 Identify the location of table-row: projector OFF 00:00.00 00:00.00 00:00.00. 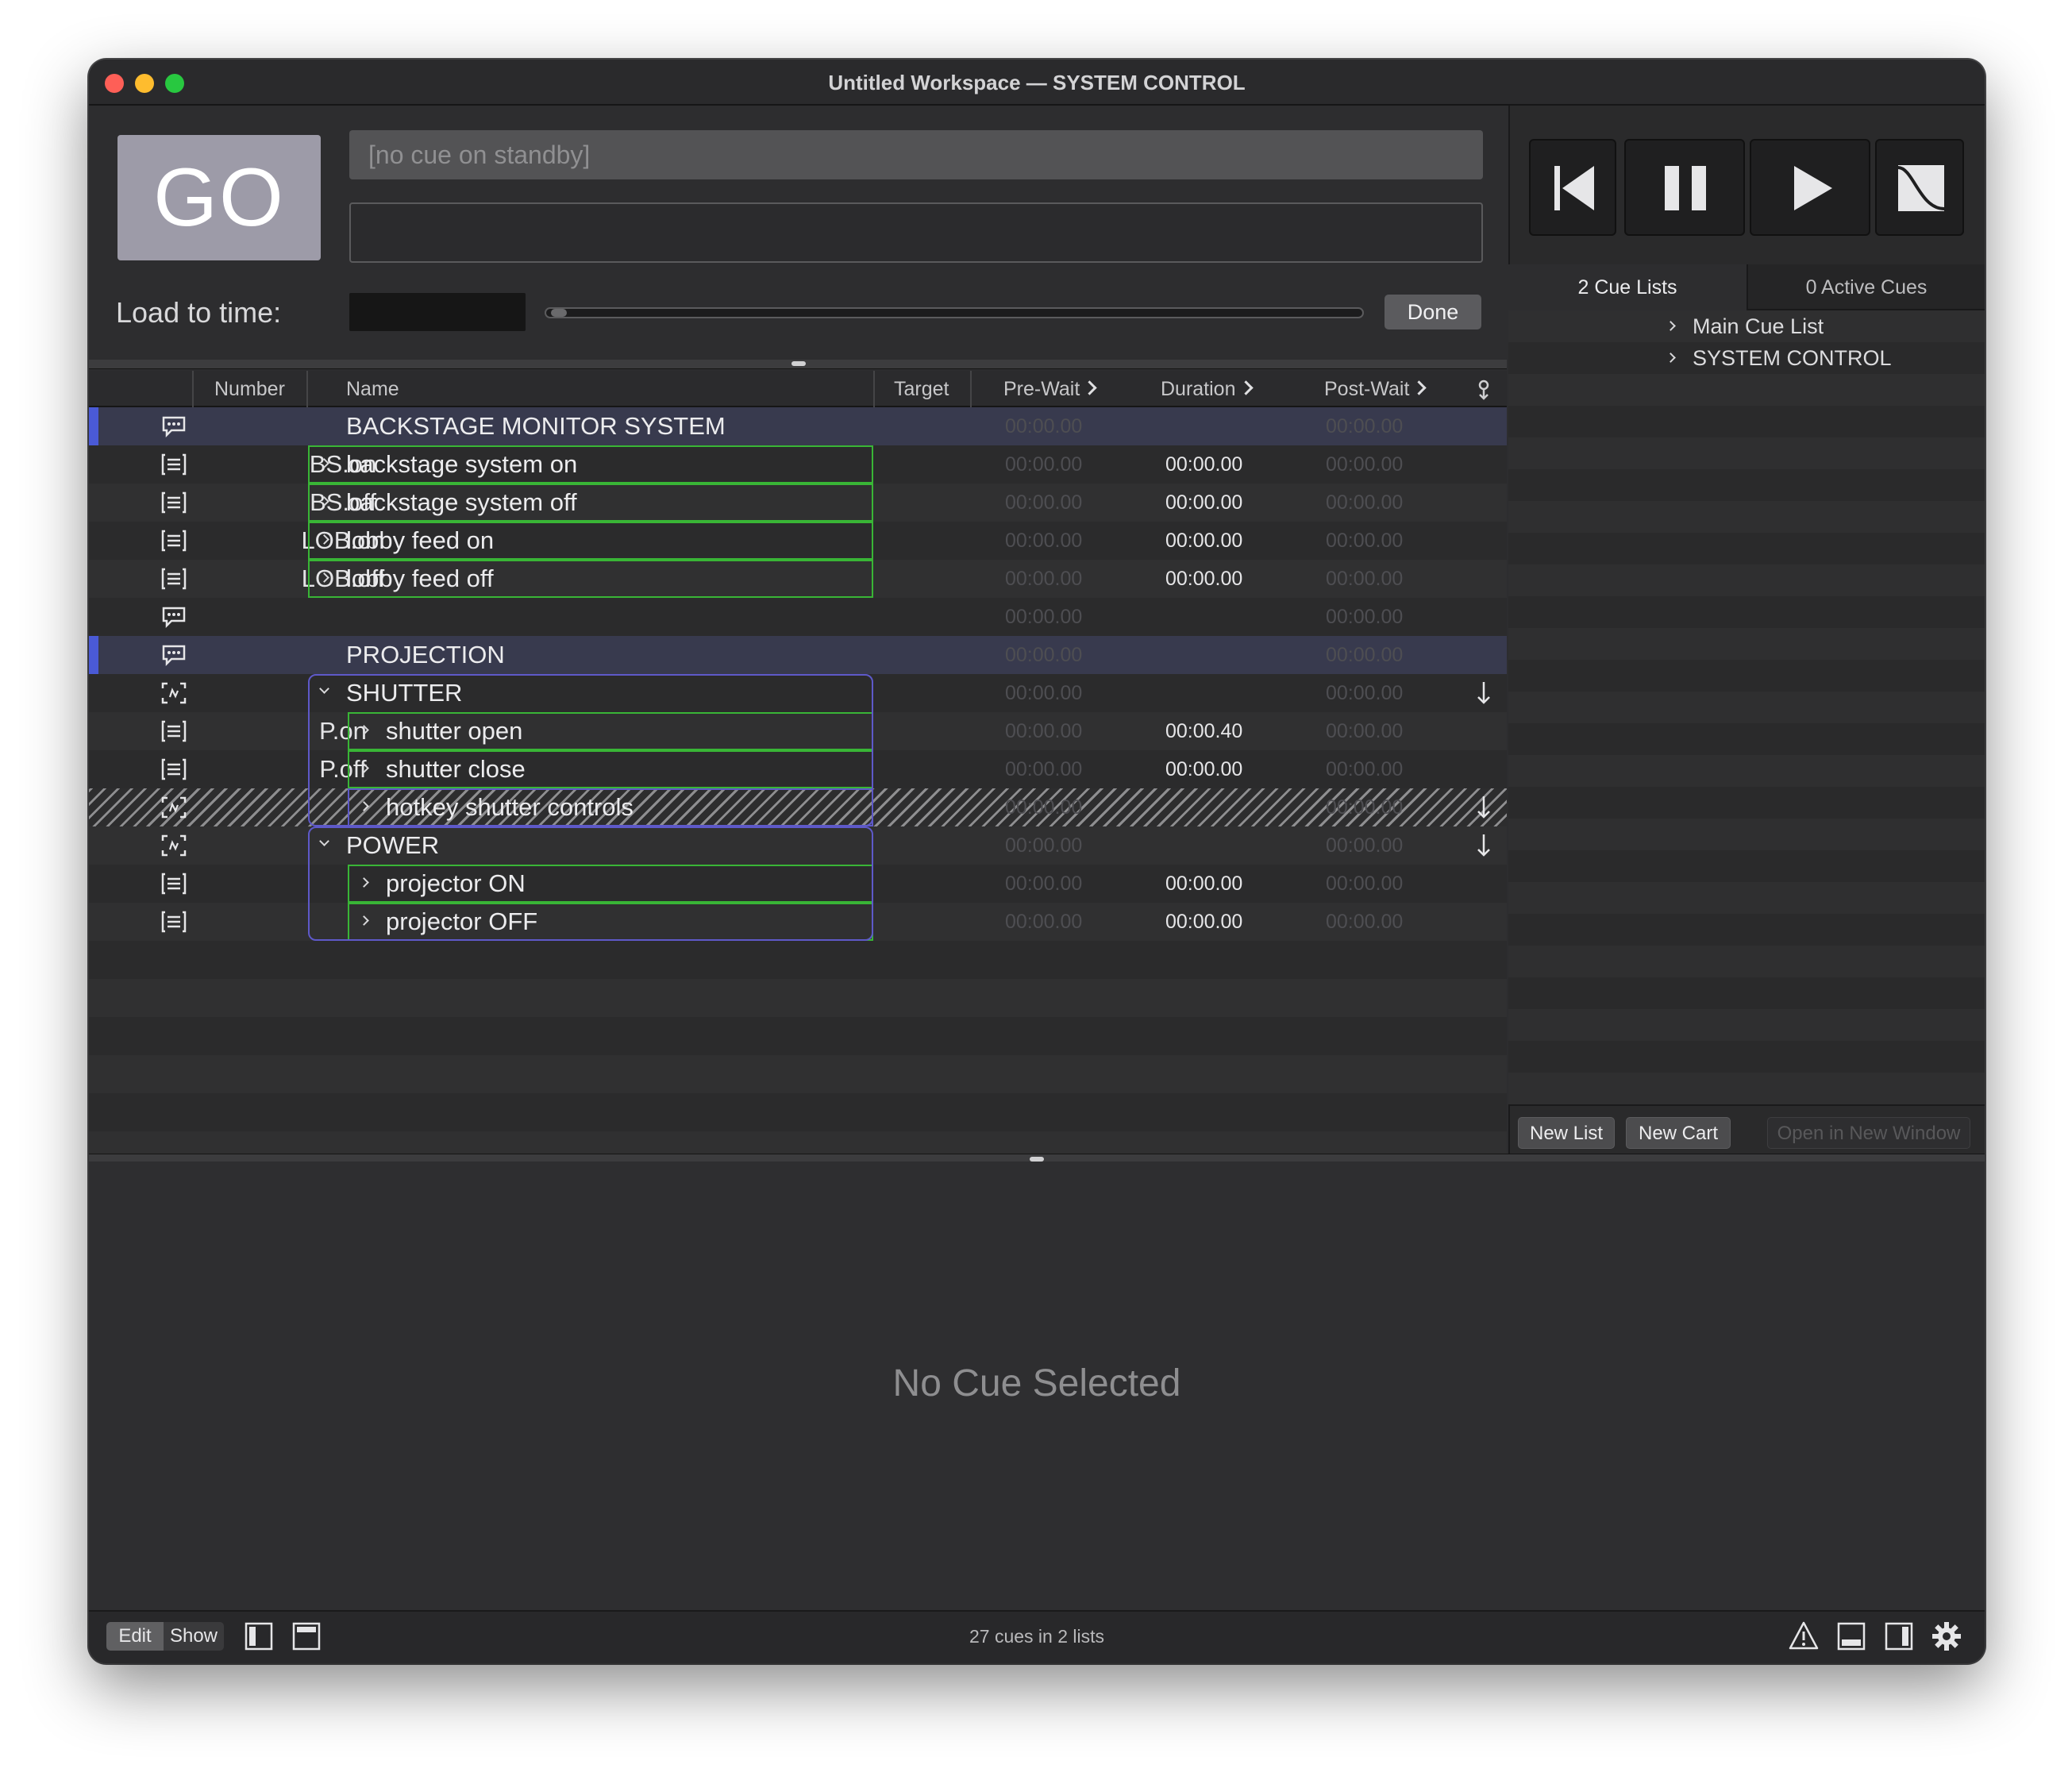
(798, 922).